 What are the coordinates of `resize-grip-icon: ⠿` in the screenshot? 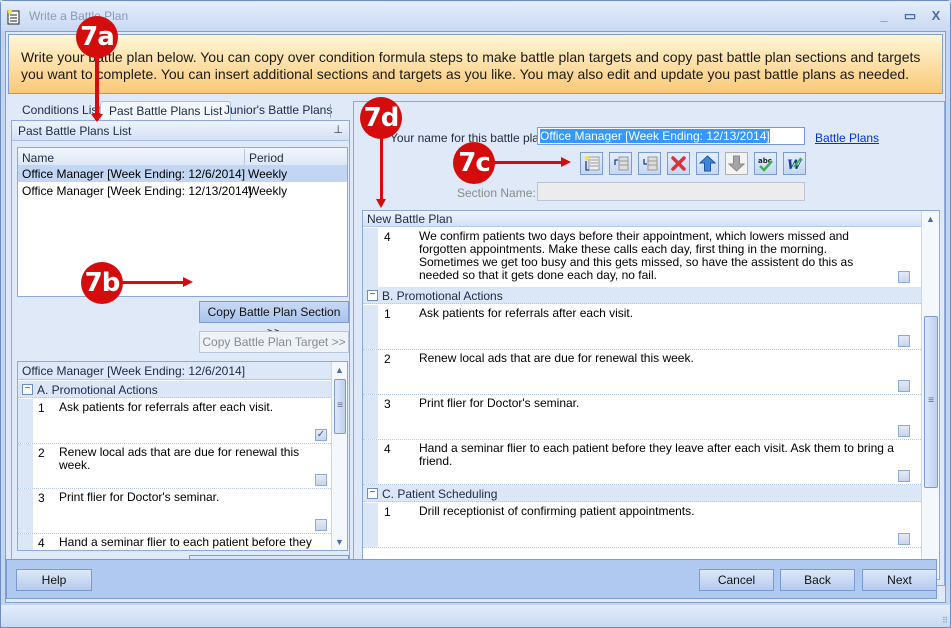 It's located at (945, 620).